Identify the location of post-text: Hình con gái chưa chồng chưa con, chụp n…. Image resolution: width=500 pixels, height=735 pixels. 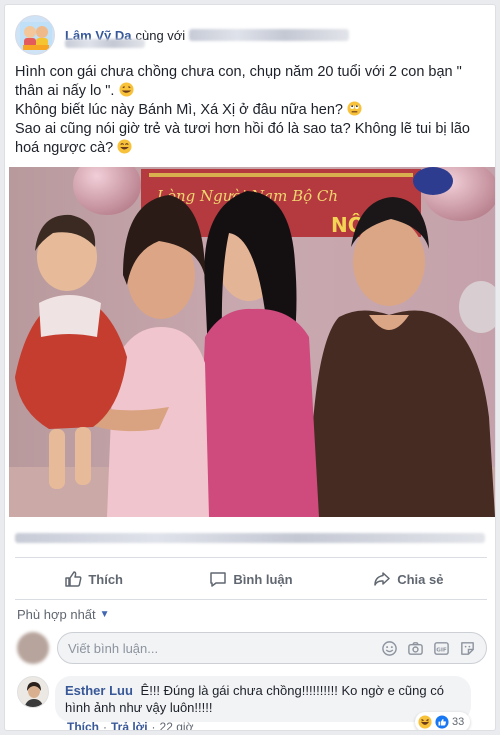
(252, 110).